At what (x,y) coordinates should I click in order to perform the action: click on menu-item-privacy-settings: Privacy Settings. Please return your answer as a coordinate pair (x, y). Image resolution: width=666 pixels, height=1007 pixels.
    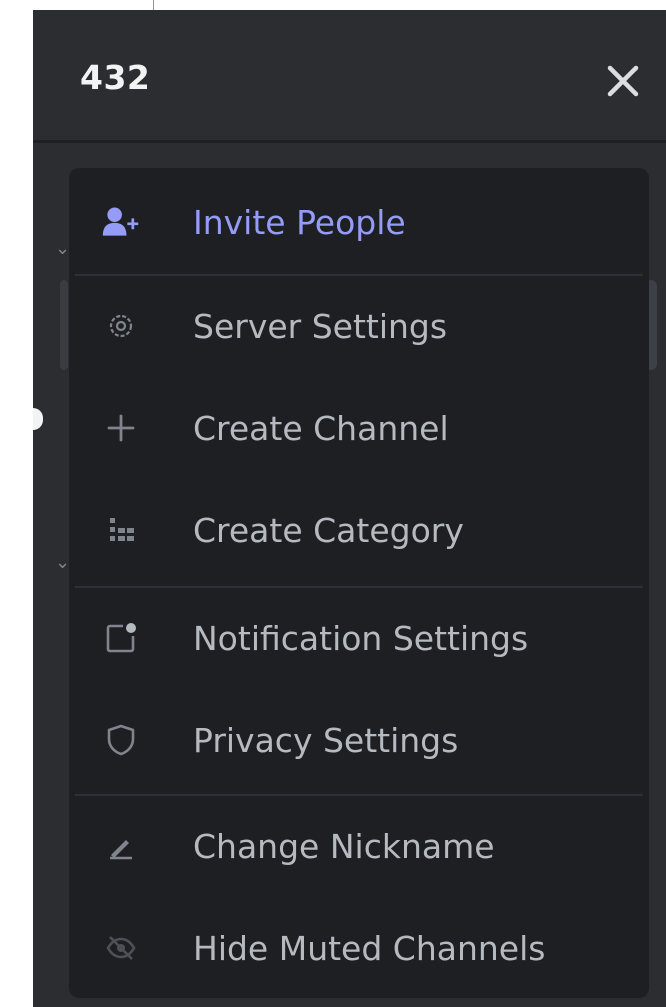
    Looking at the image, I should click on (359, 740).